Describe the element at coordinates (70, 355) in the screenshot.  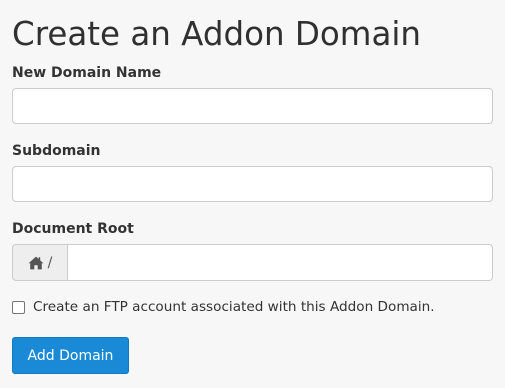
I see `add-domain-button: Add Domain` at that location.